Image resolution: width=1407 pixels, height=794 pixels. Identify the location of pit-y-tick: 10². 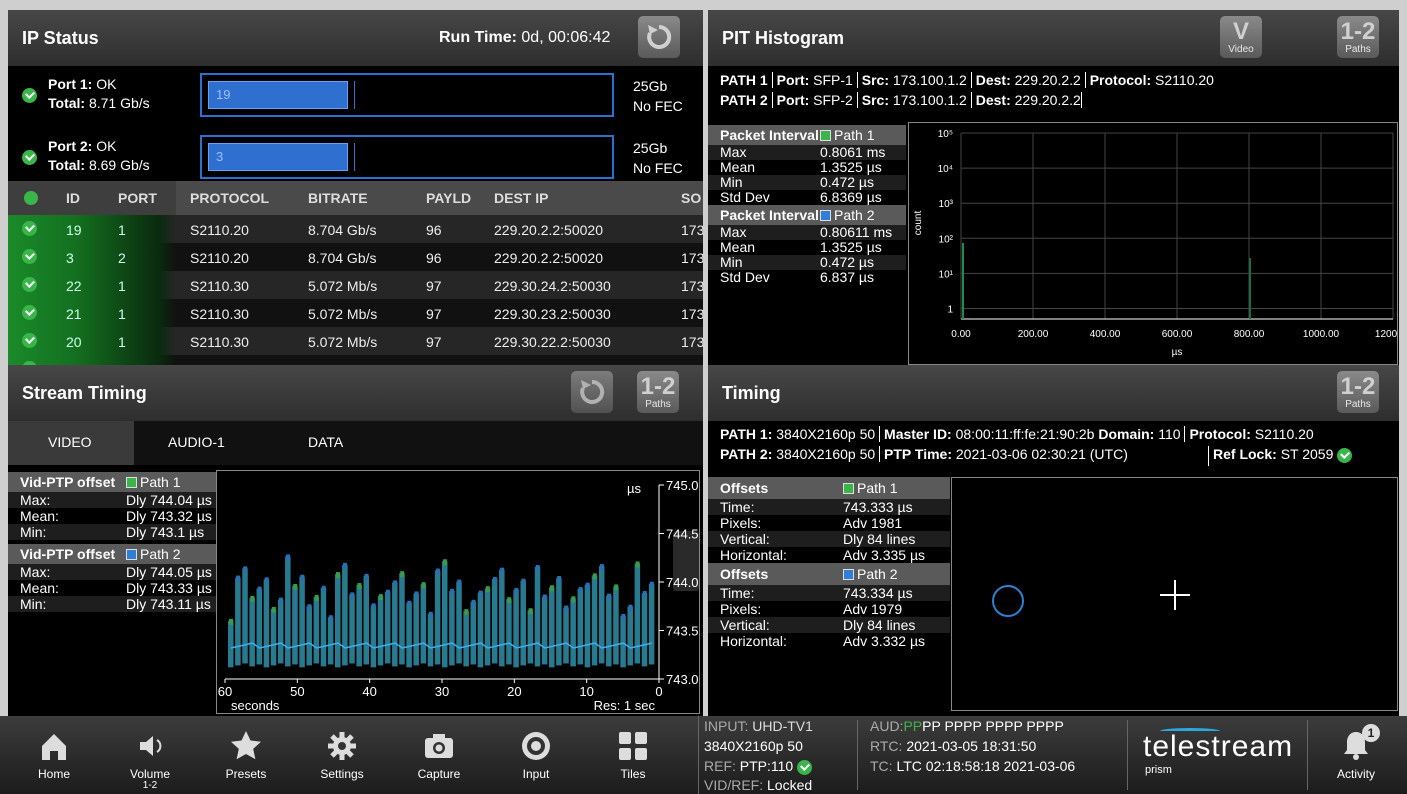
(946, 239).